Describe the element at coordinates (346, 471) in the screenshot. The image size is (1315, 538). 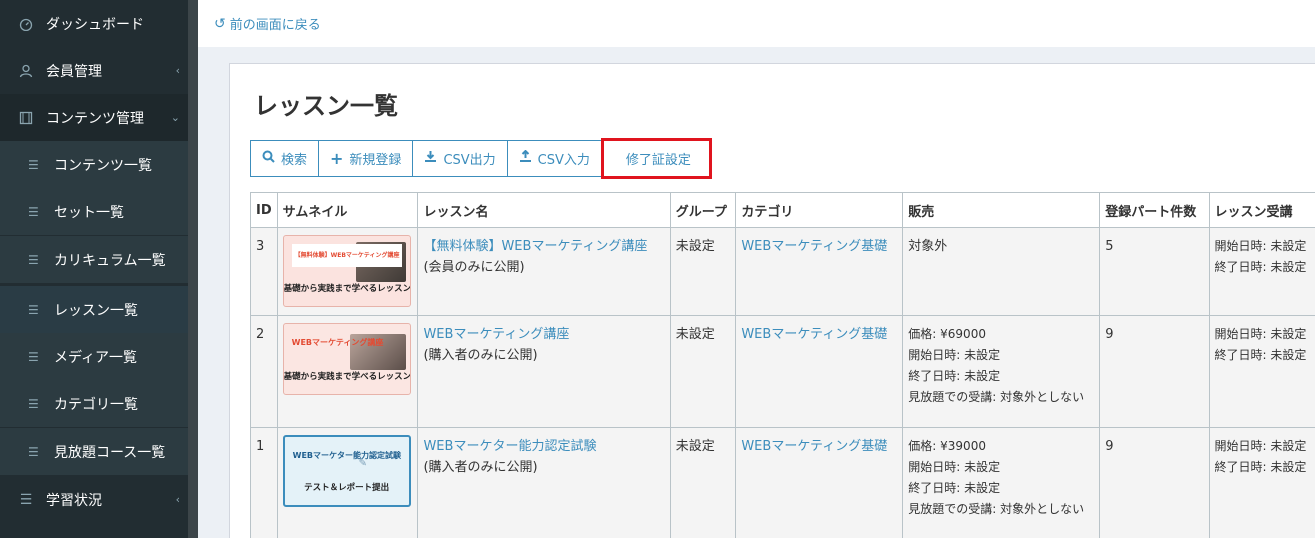
I see `lesson-thumbnail: ✎ WEBマーケター能力認定試験 テスト＆レポート提出` at that location.